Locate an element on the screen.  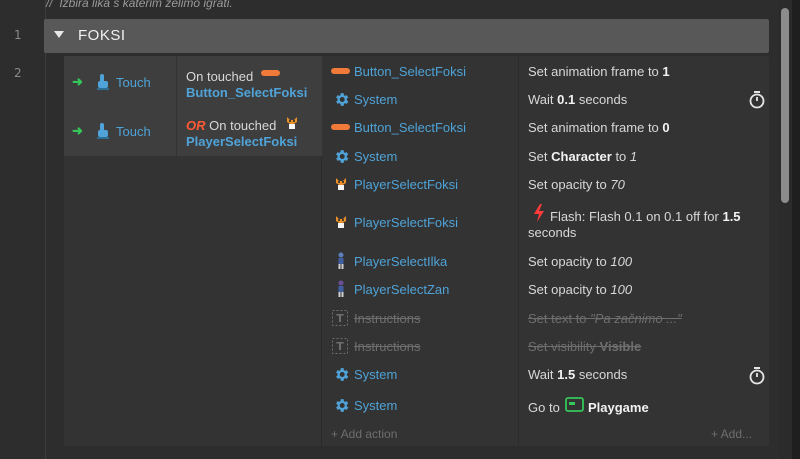
condition-param-object: PlayerSelectFoksi is located at coordinates (242, 141).